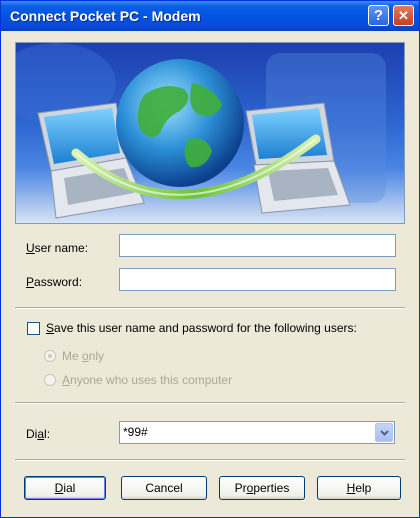 The width and height of the screenshot is (420, 518). Describe the element at coordinates (378, 15) in the screenshot. I see `help-icon: ?` at that location.